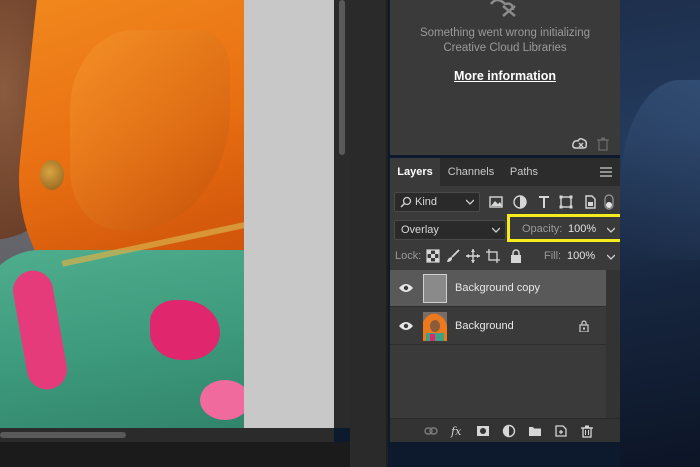 This screenshot has height=467, width=700. Describe the element at coordinates (450, 230) in the screenshot. I see `blend-mode-select: Overlay` at that location.